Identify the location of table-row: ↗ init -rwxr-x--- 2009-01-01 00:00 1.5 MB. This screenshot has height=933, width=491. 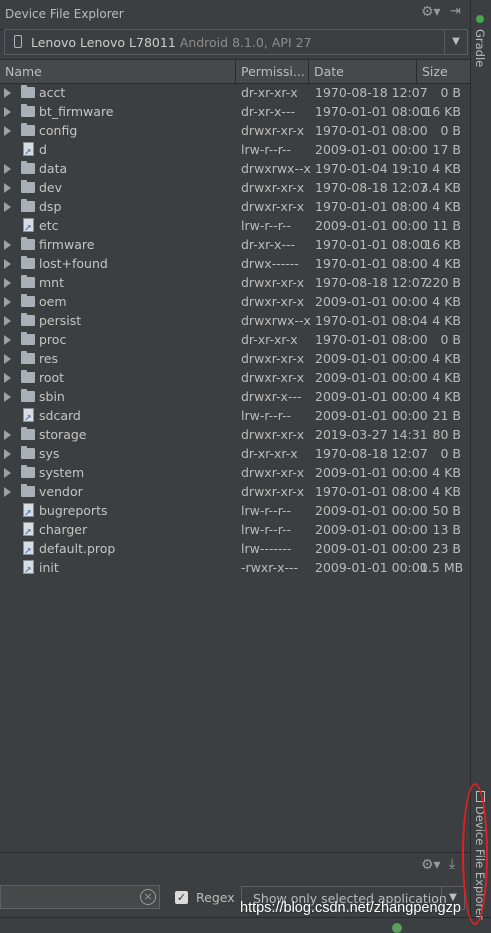
(235, 567).